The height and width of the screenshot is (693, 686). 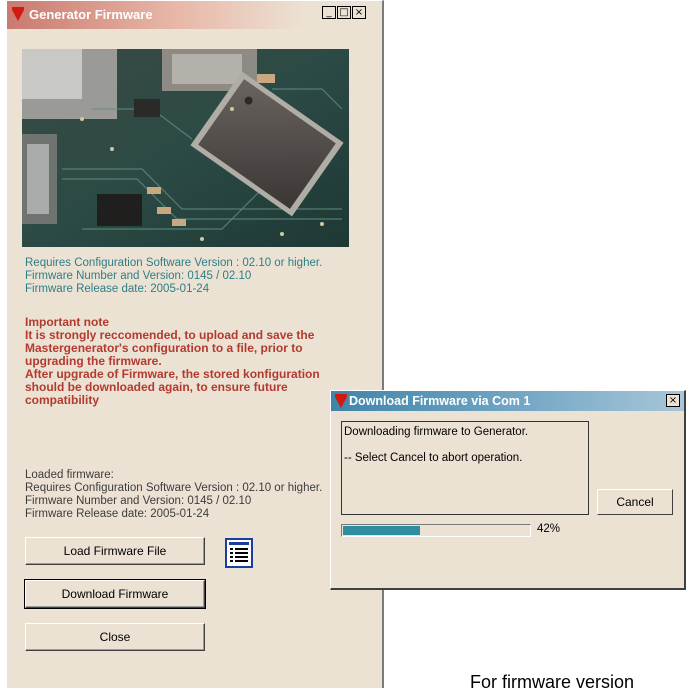 What do you see at coordinates (91, 14) in the screenshot?
I see `window-title: Generator Firmware` at bounding box center [91, 14].